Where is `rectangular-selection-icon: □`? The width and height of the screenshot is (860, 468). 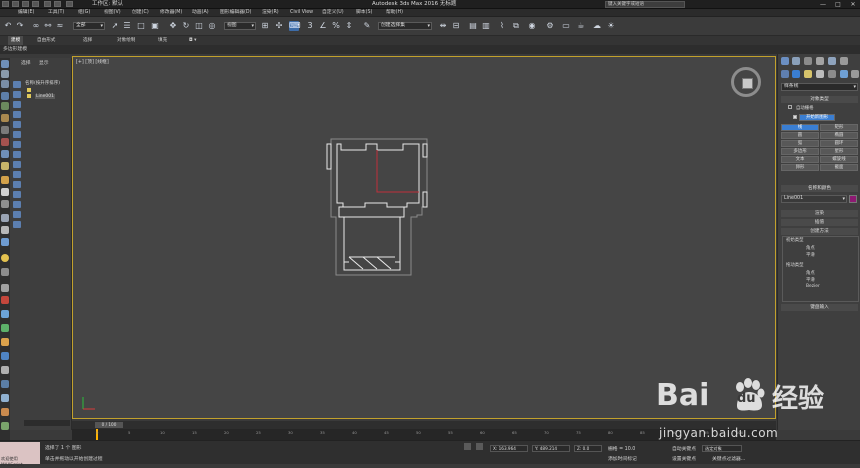 rectangular-selection-icon: □ is located at coordinates (141, 26).